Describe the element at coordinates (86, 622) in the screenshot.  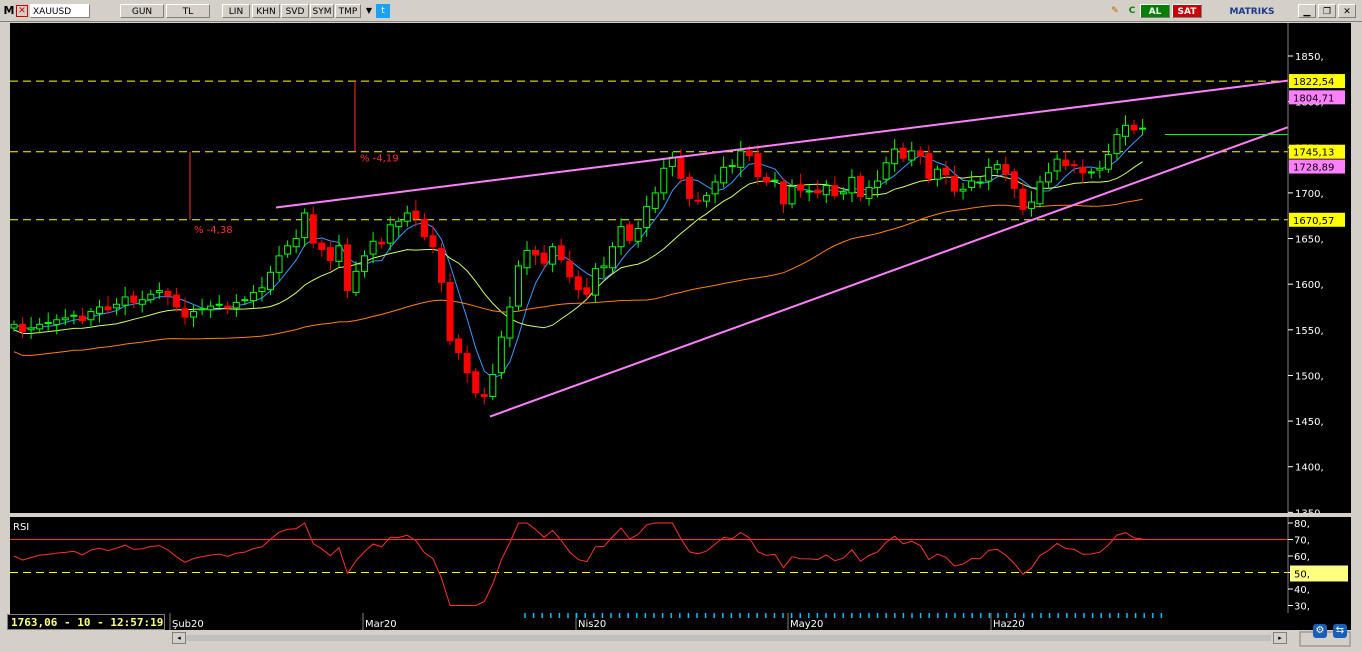
I see `status-readout: 1763,06 - 10 - 12:57:19` at that location.